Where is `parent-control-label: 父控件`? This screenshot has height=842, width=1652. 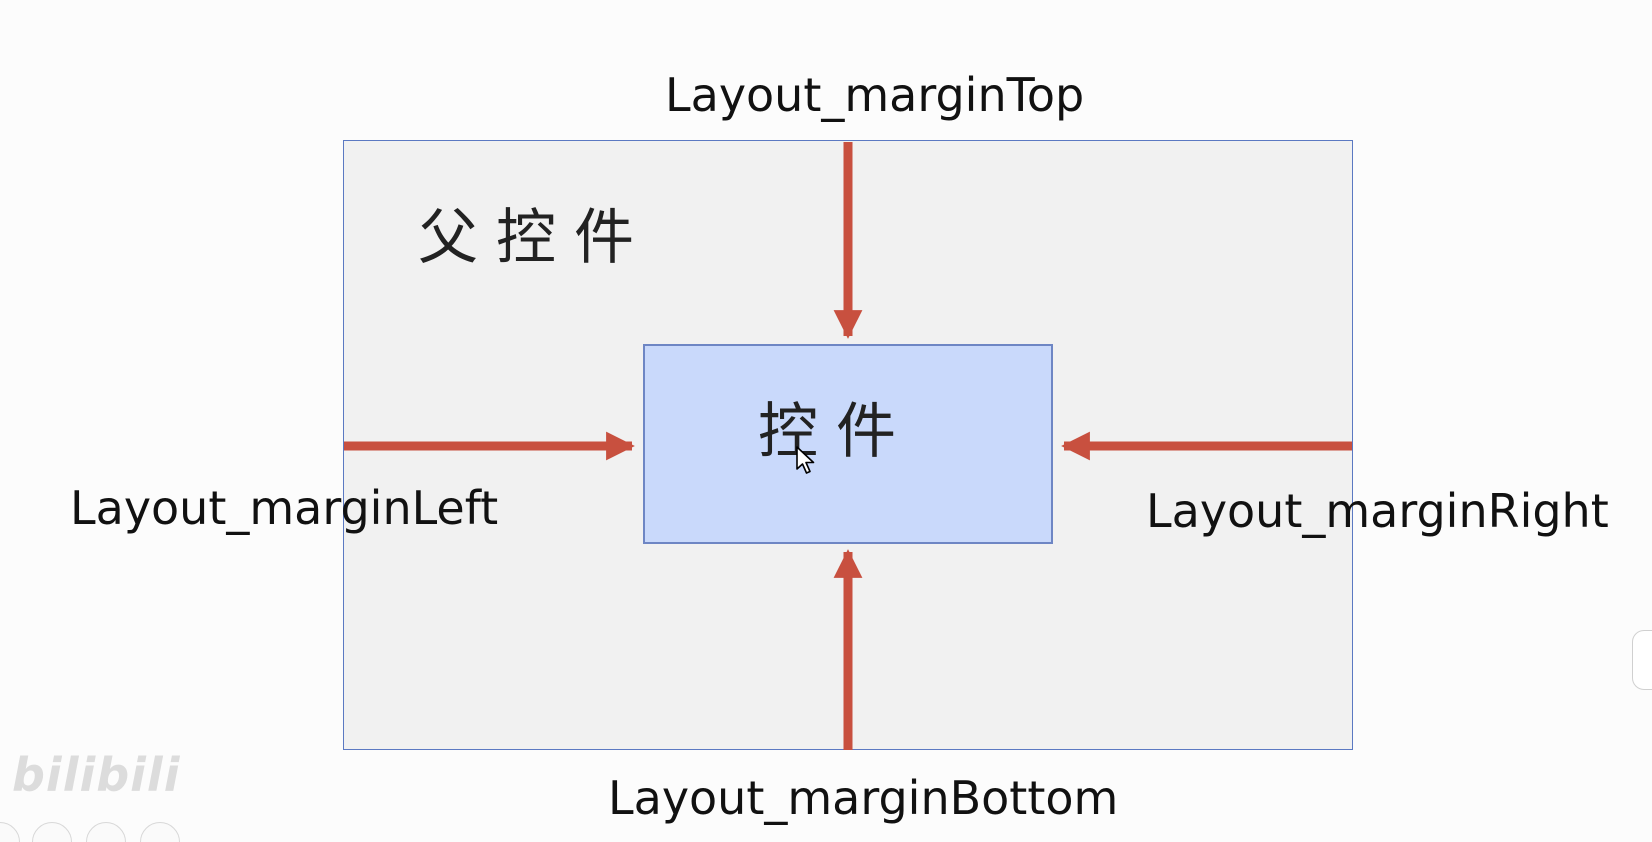 parent-control-label: 父控件 is located at coordinates (535, 238).